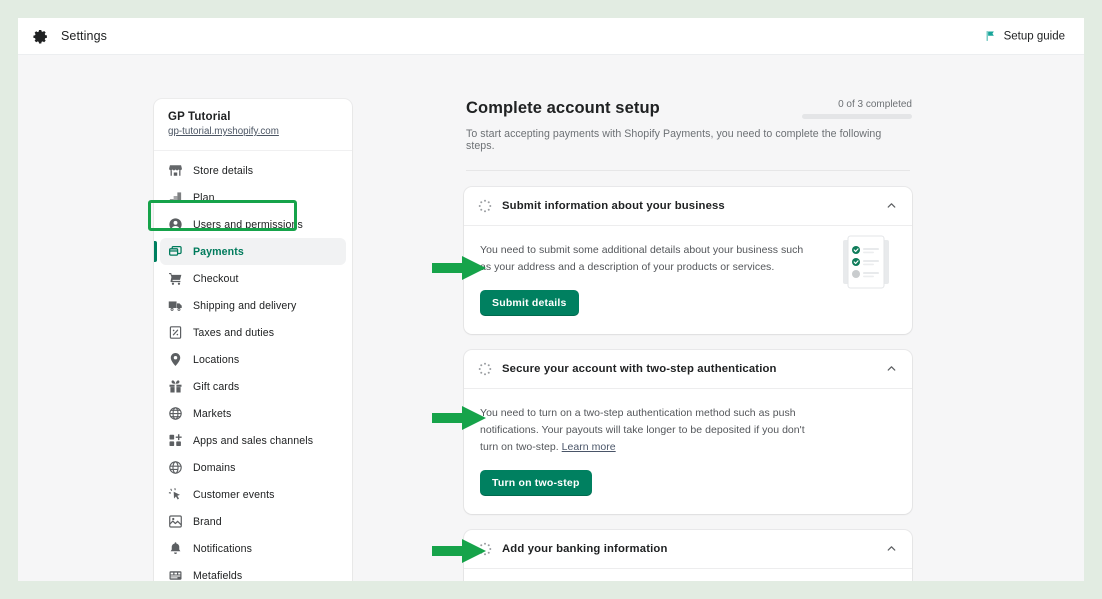  I want to click on sidebar-item-label: Checkout, so click(216, 278).